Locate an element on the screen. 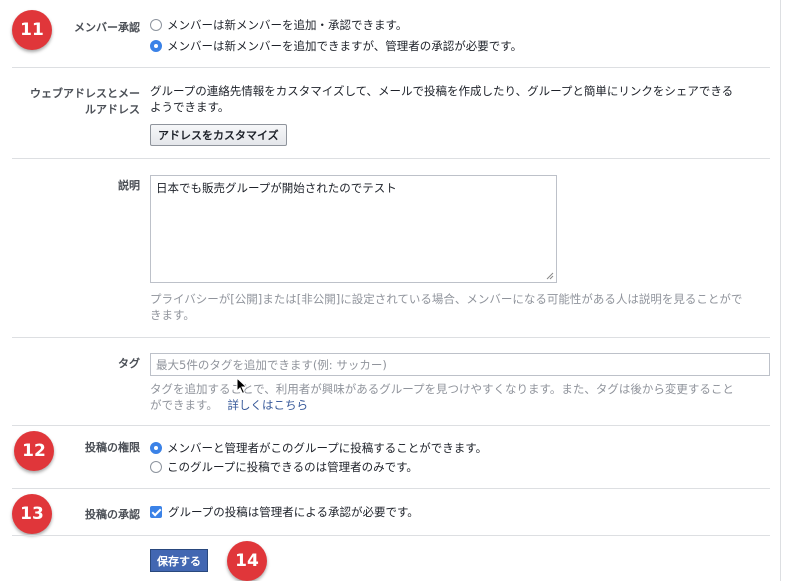 The width and height of the screenshot is (793, 581). web-address-label: ウェブアドレスとメー ルアドレス is located at coordinates (75, 102).